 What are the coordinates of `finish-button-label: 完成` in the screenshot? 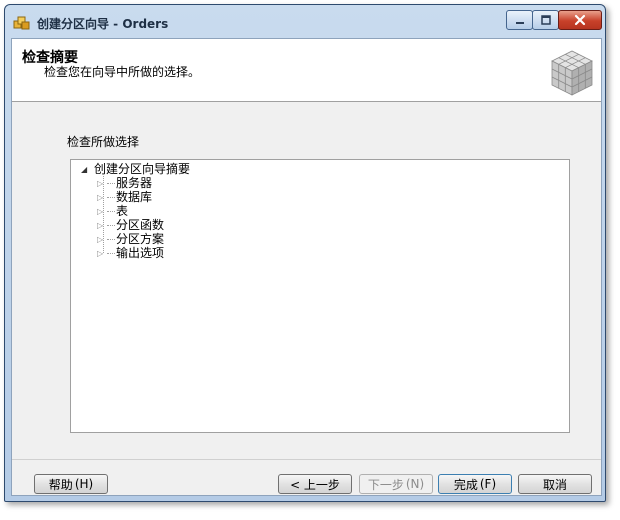 It's located at (465, 484).